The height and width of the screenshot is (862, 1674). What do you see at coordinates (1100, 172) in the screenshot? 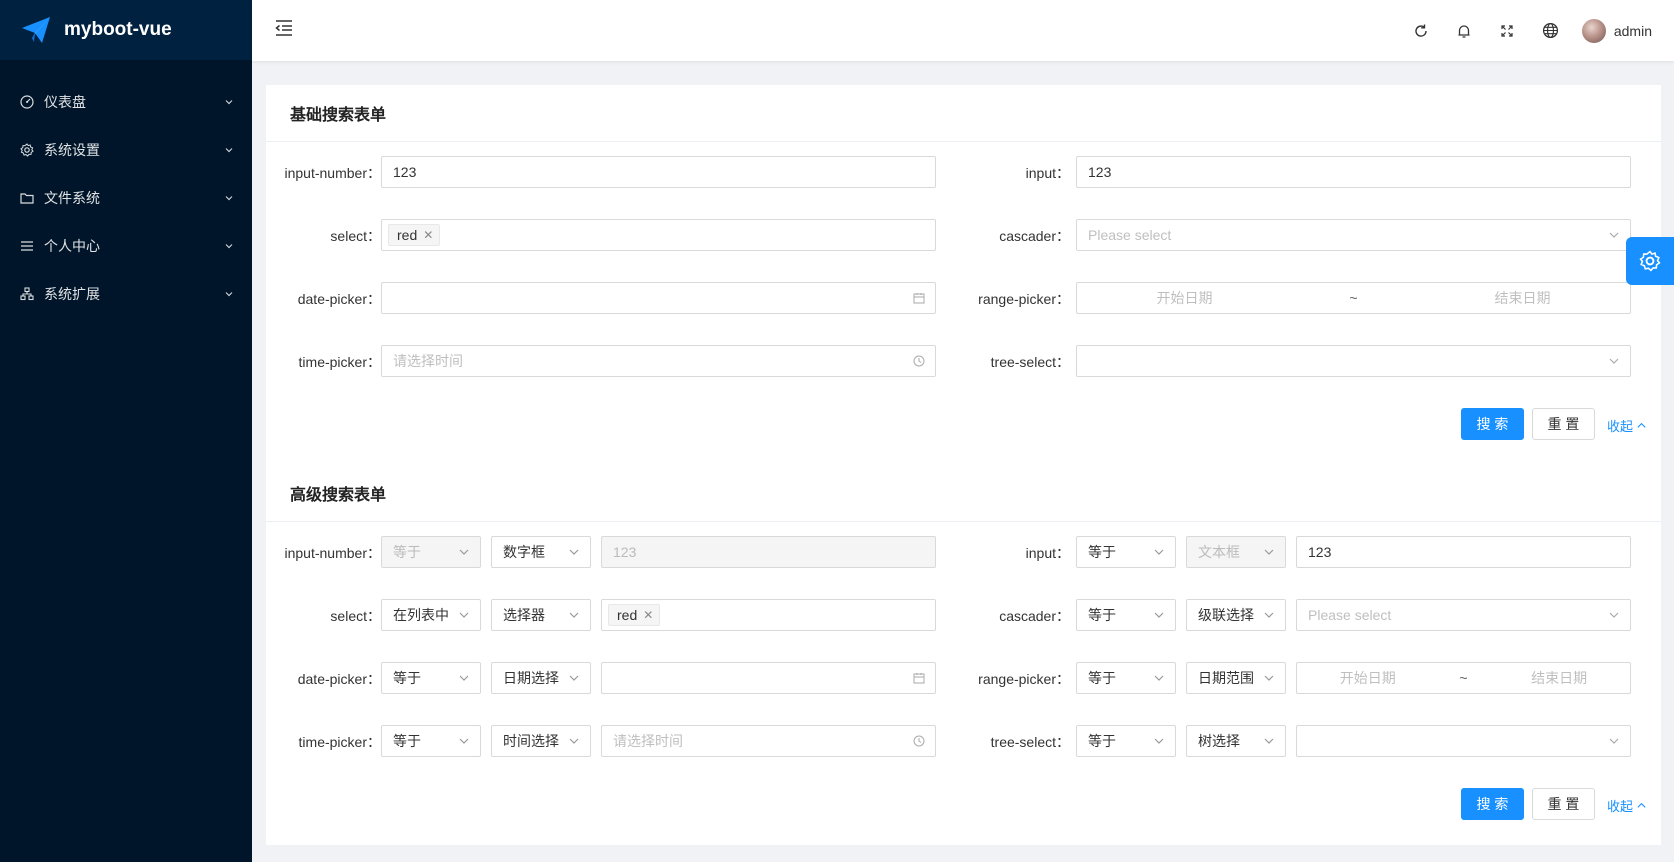
I see `basic-input-value: 123` at bounding box center [1100, 172].